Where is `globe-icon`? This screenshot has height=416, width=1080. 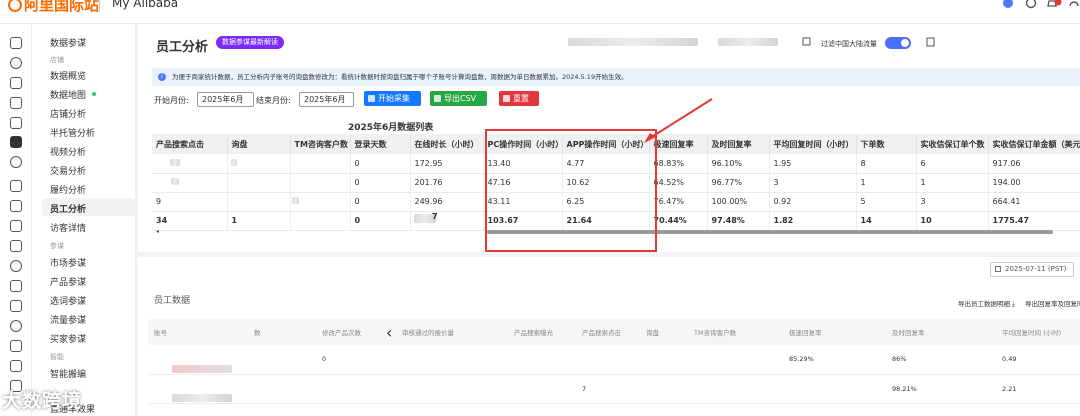 globe-icon is located at coordinates (1008, 5).